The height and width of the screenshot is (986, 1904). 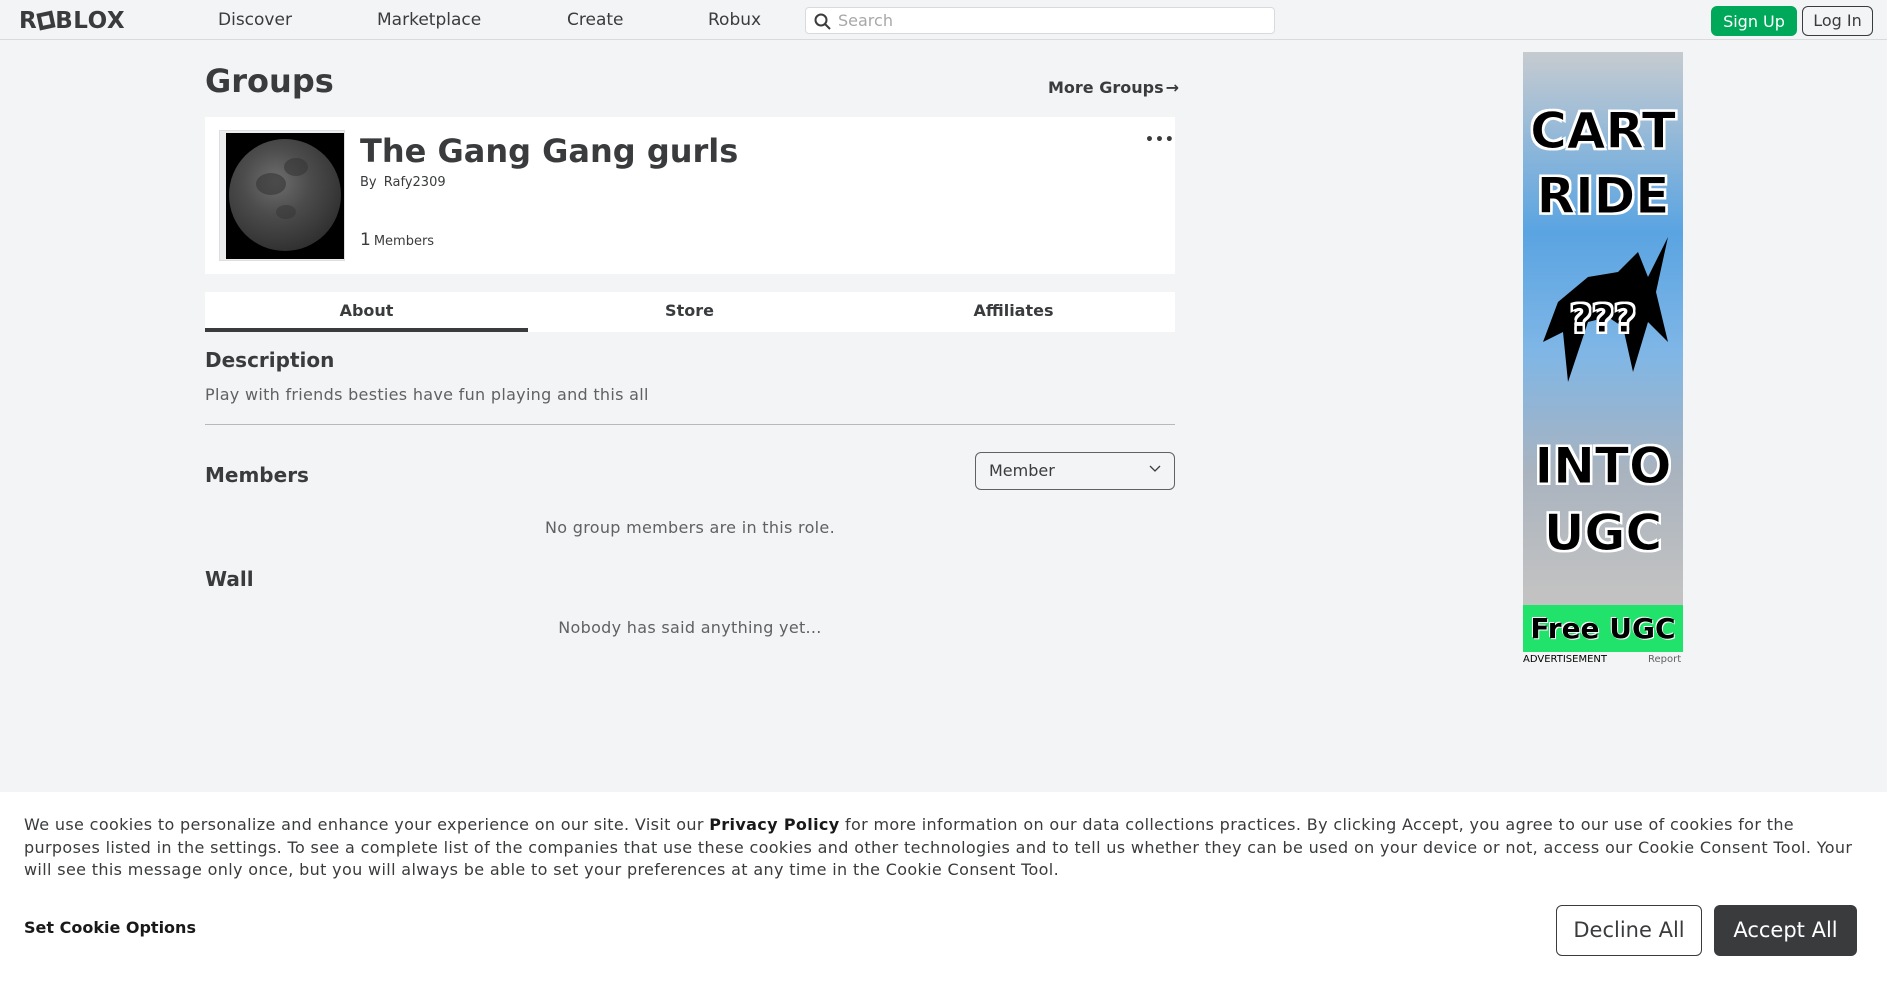 I want to click on by-label: By, so click(x=368, y=182).